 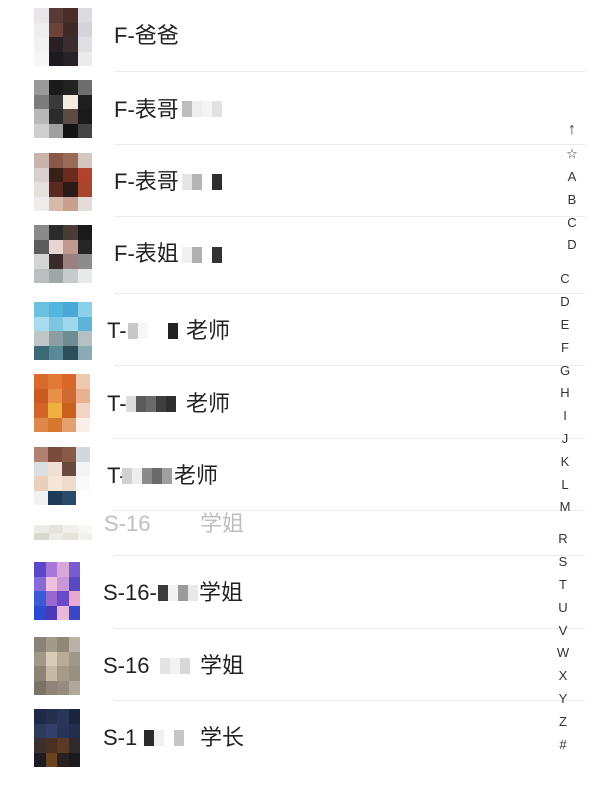 I want to click on index-letter: Z, so click(x=563, y=721).